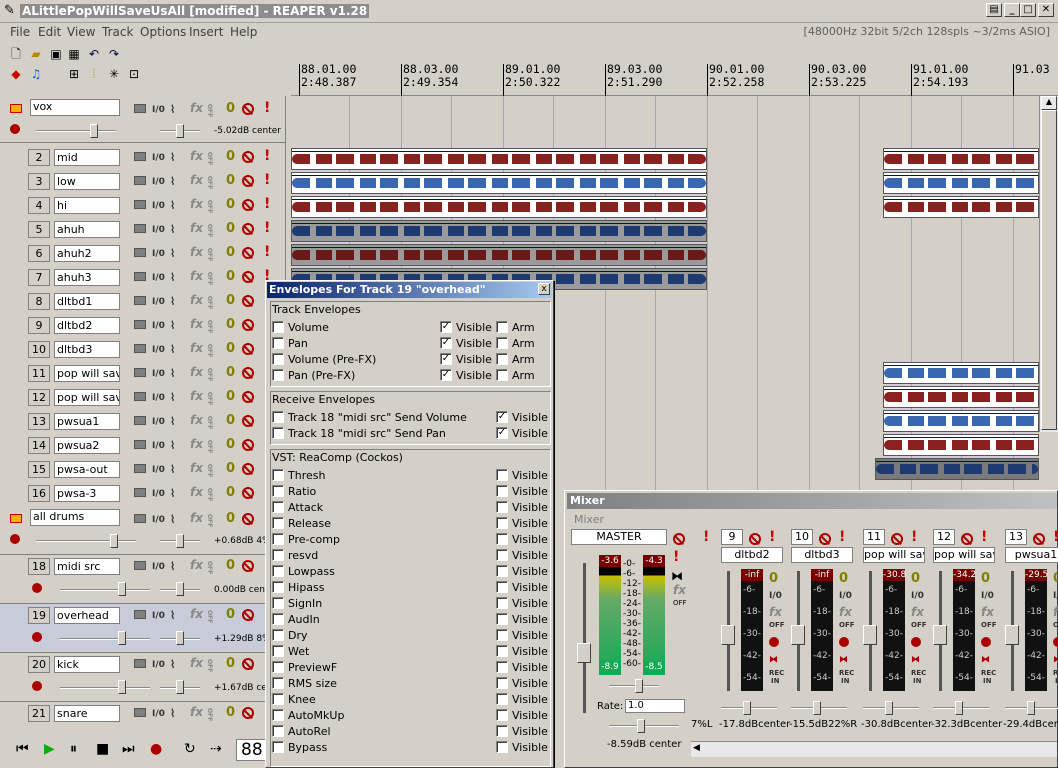 This screenshot has height=768, width=1058. What do you see at coordinates (16, 74) in the screenshot?
I see `ripple-icon: ◆` at bounding box center [16, 74].